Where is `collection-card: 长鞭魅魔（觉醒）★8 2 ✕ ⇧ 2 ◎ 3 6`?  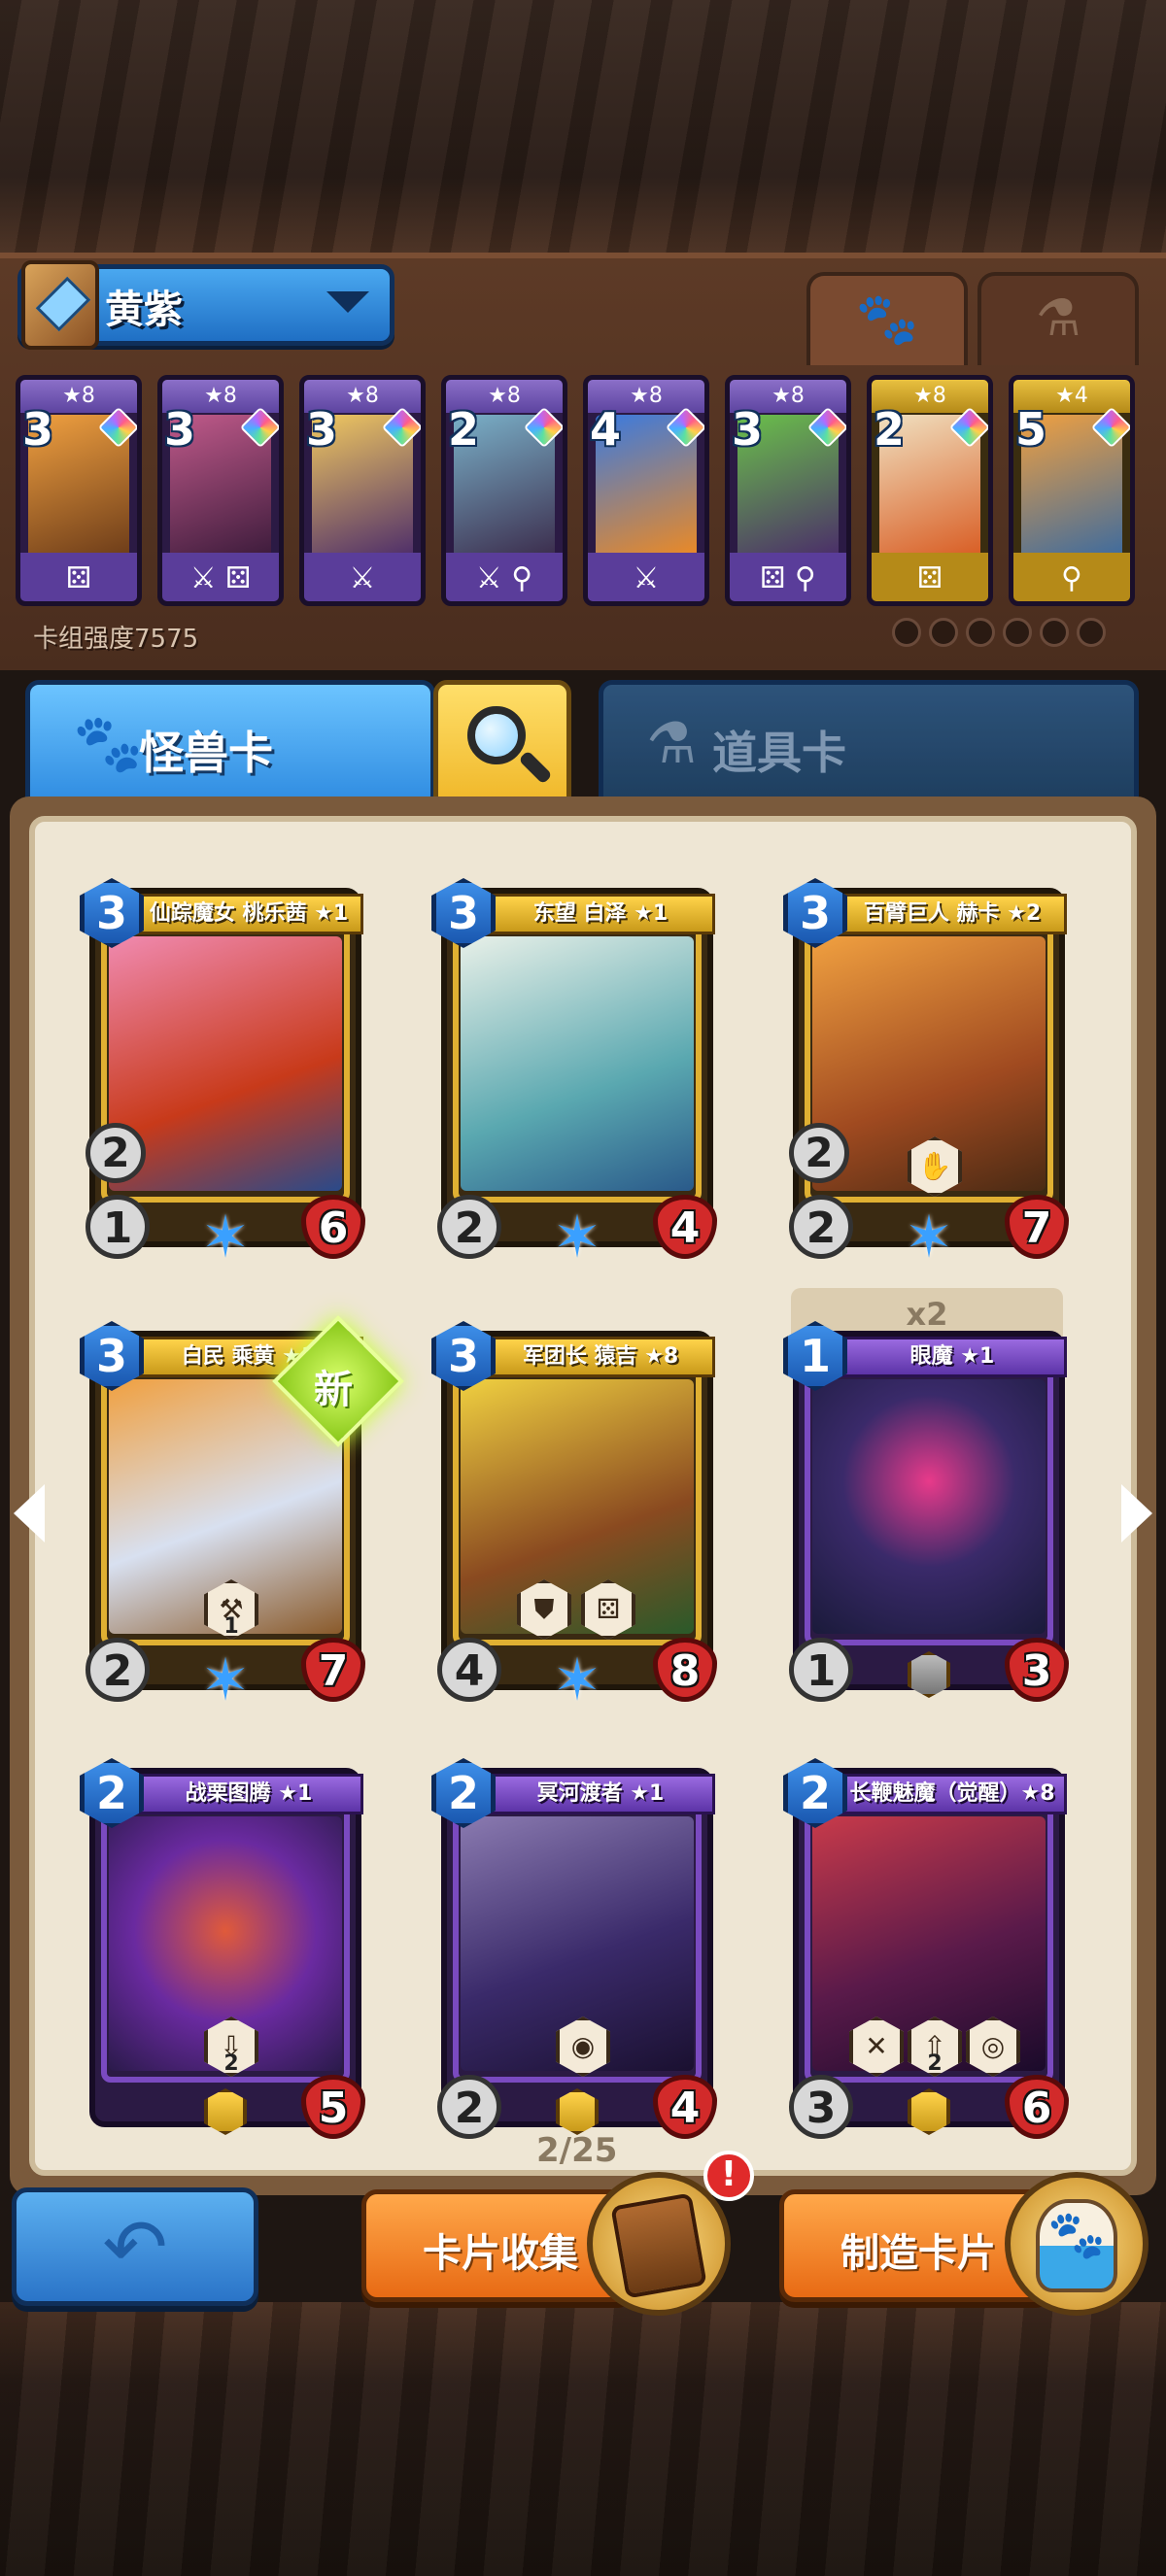
collection-card: 长鞭魅魔（觉醒）★8 2 ✕ ⇧ 2 ◎ 3 6 is located at coordinates (926, 1948).